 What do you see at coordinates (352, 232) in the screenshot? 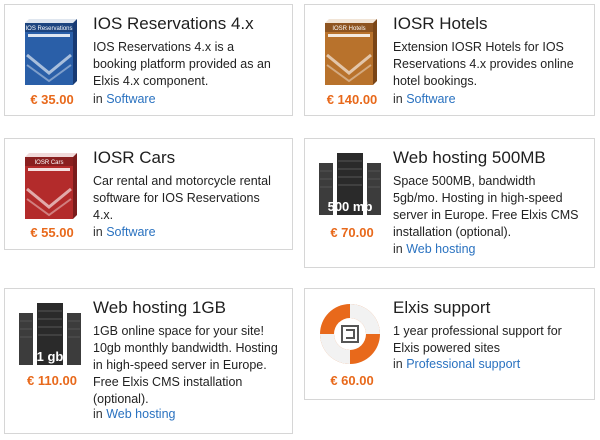
I see `product-price: € 70.00` at bounding box center [352, 232].